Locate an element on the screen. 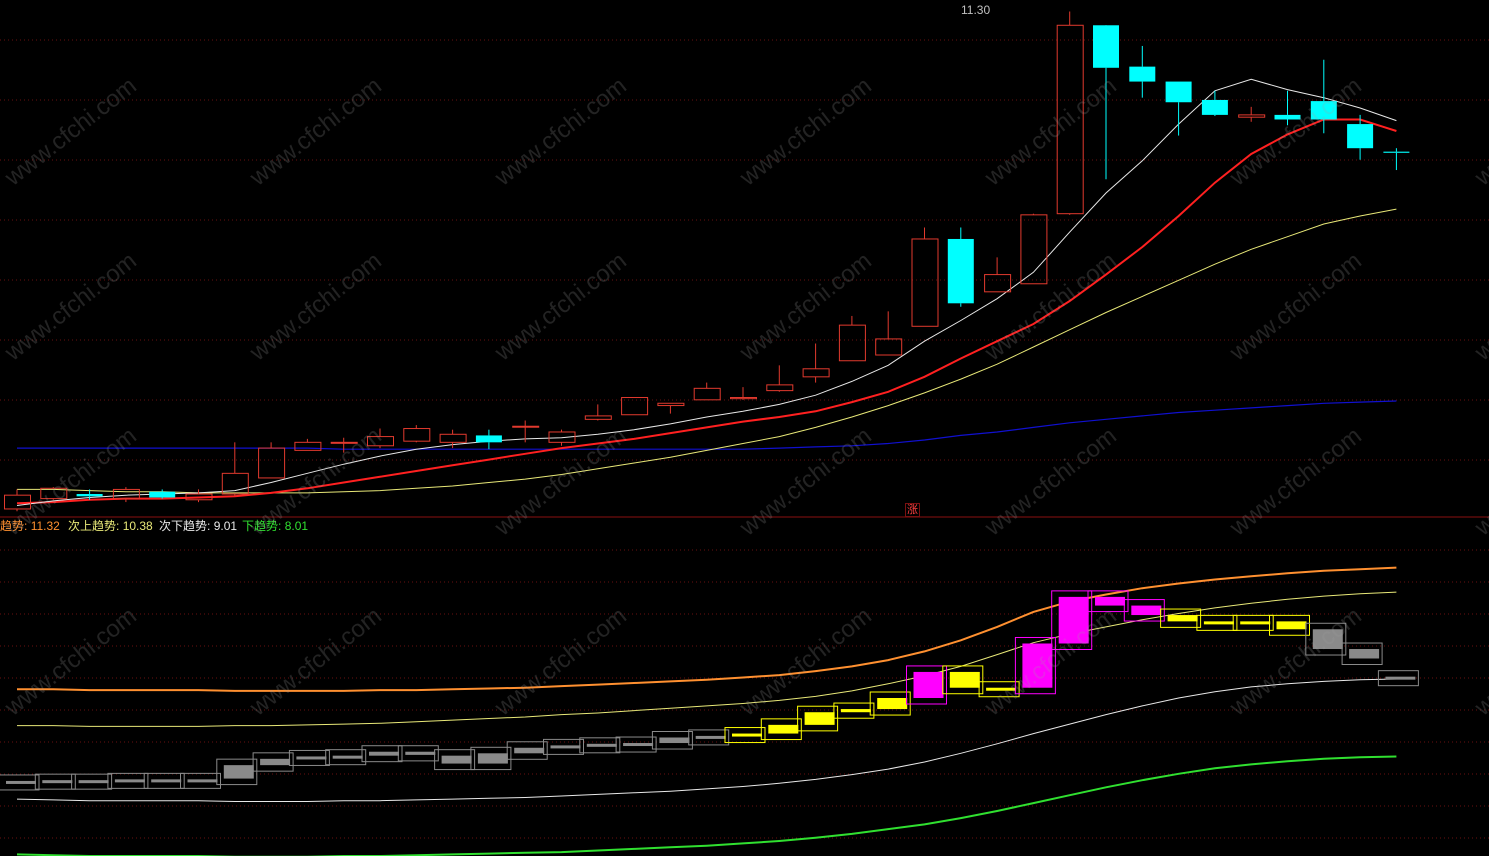  legend-second-upper-name: 次上趋势: is located at coordinates (94, 526).